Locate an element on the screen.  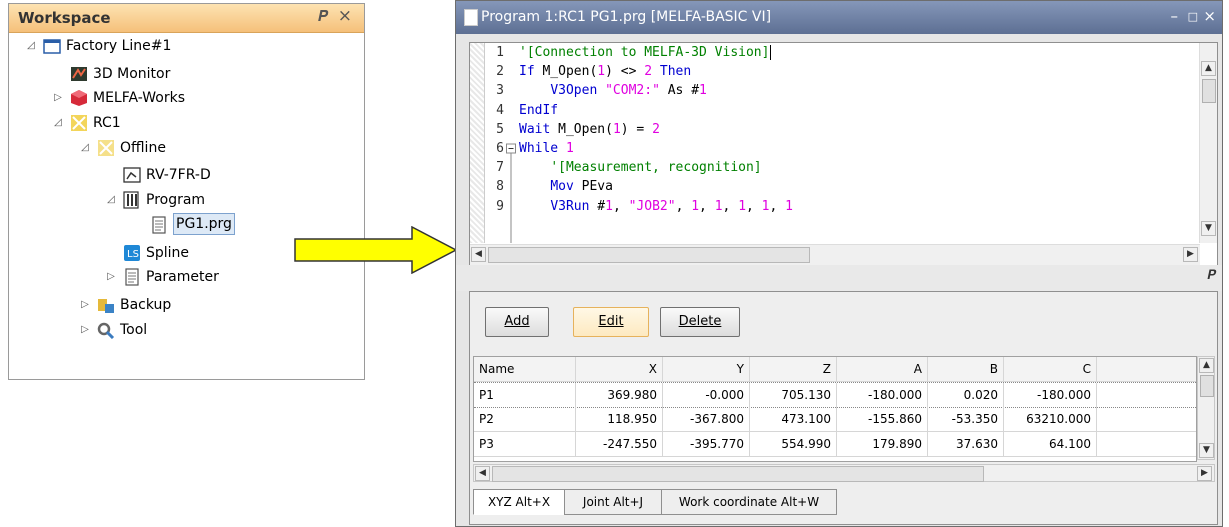
table-cell: 179.890 is located at coordinates (882, 444).